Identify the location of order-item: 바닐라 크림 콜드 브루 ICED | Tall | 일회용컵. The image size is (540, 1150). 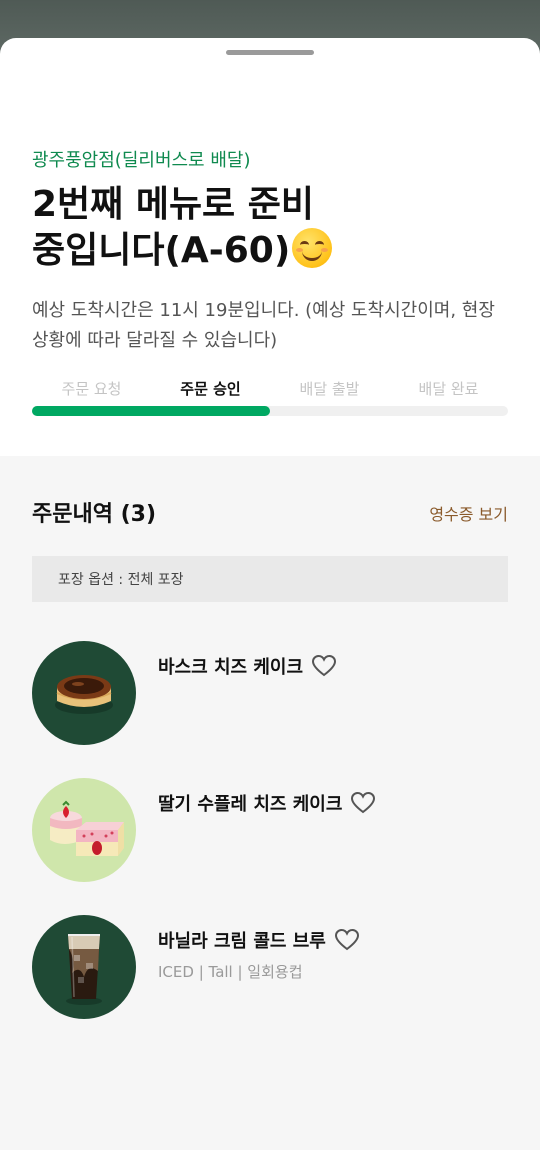
(270, 968).